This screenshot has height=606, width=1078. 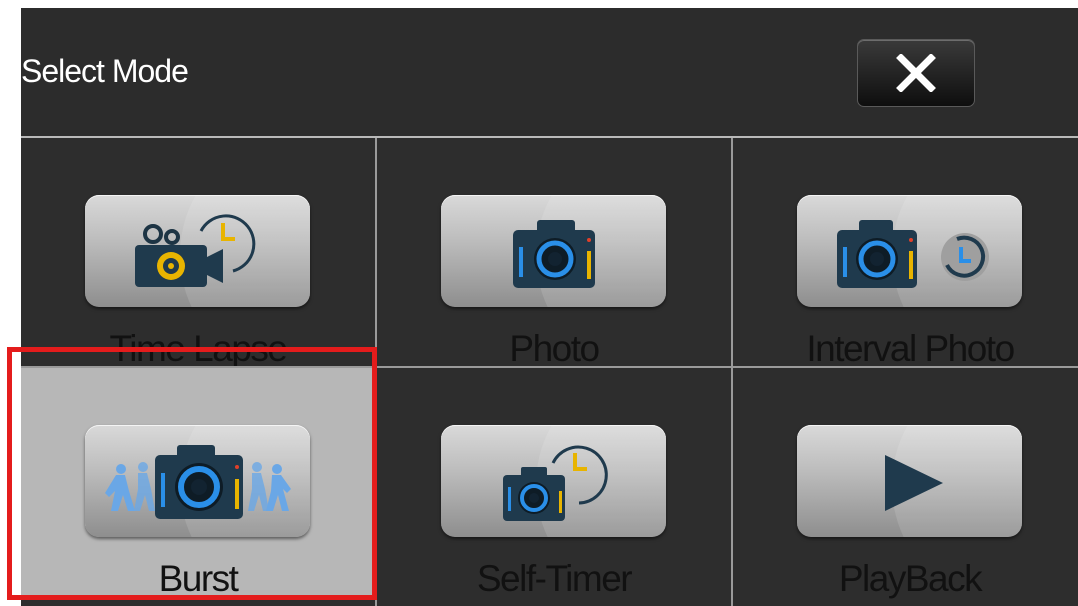 I want to click on playback-button, so click(x=909, y=481).